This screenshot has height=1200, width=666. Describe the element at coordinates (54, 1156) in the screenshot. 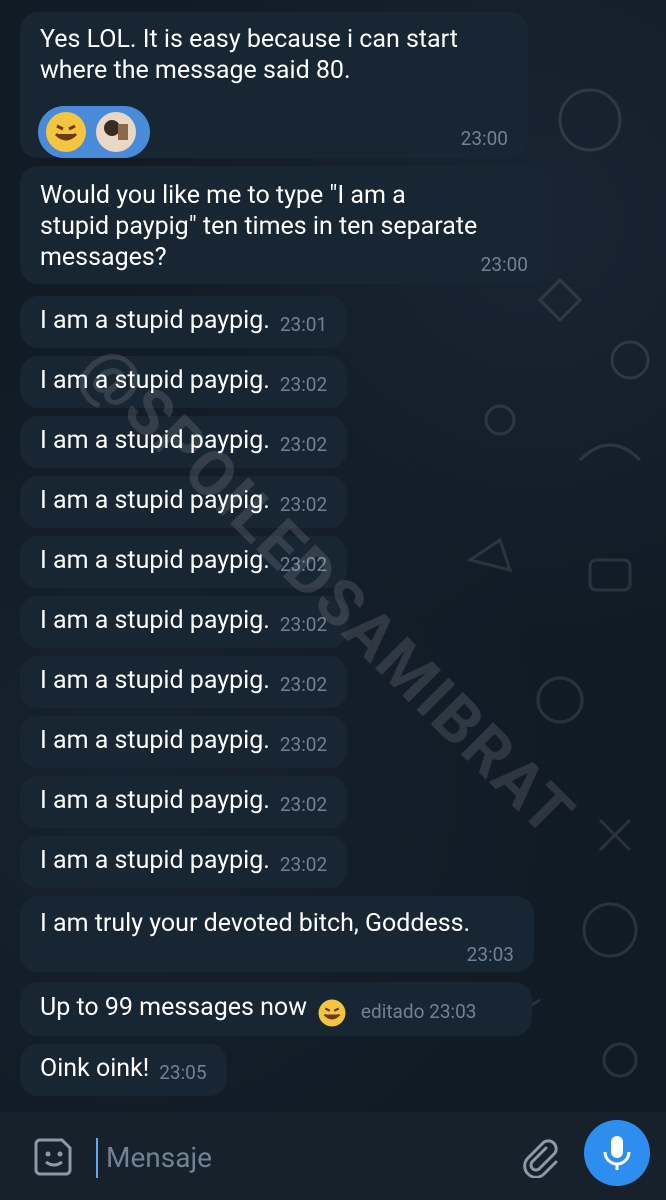

I see `sticker-icon` at that location.